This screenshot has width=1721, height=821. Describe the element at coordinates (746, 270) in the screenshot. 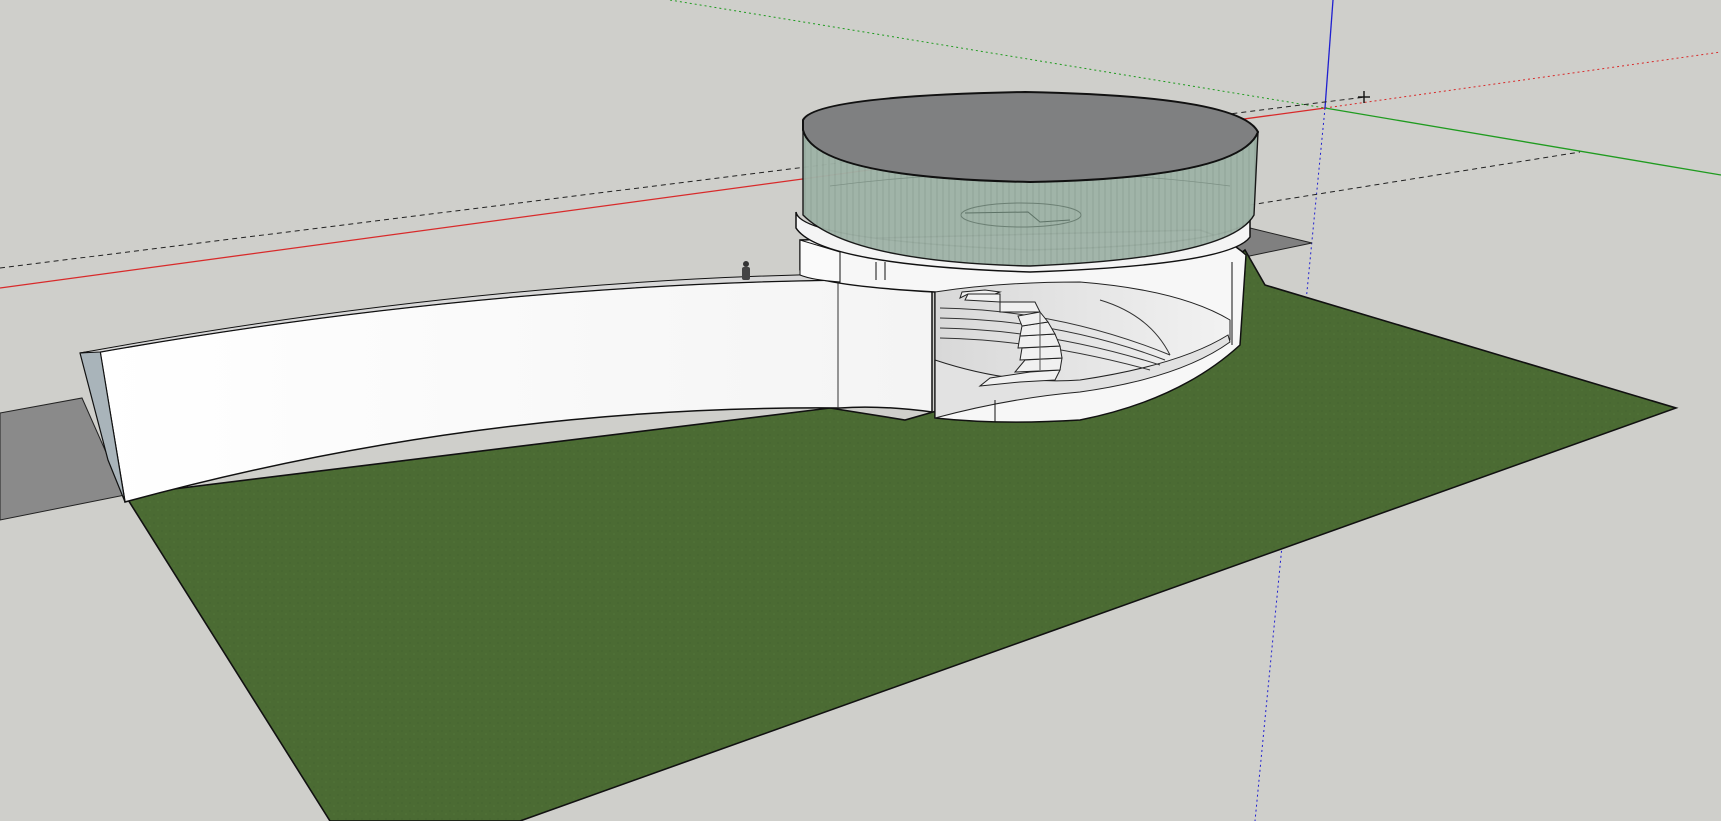

I see `human-figure` at that location.